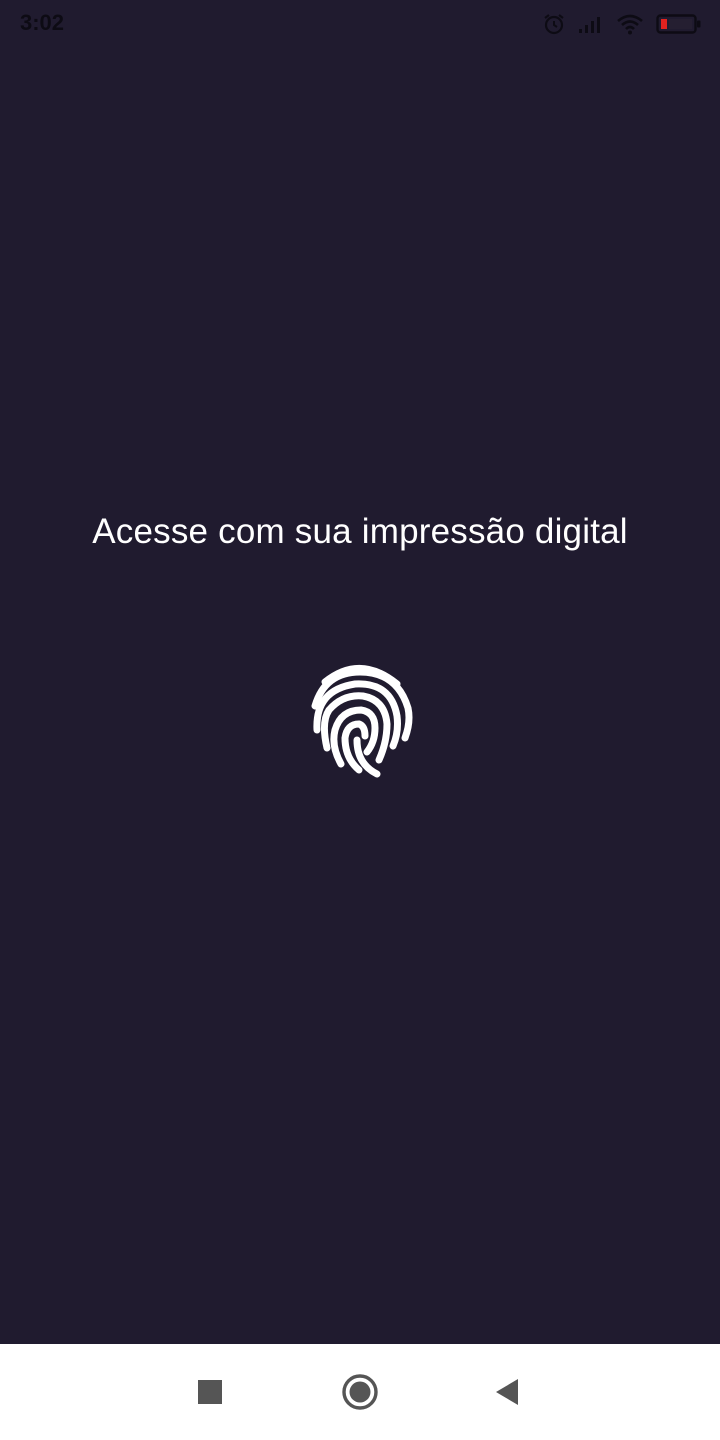  I want to click on signal-icon, so click(591, 24).